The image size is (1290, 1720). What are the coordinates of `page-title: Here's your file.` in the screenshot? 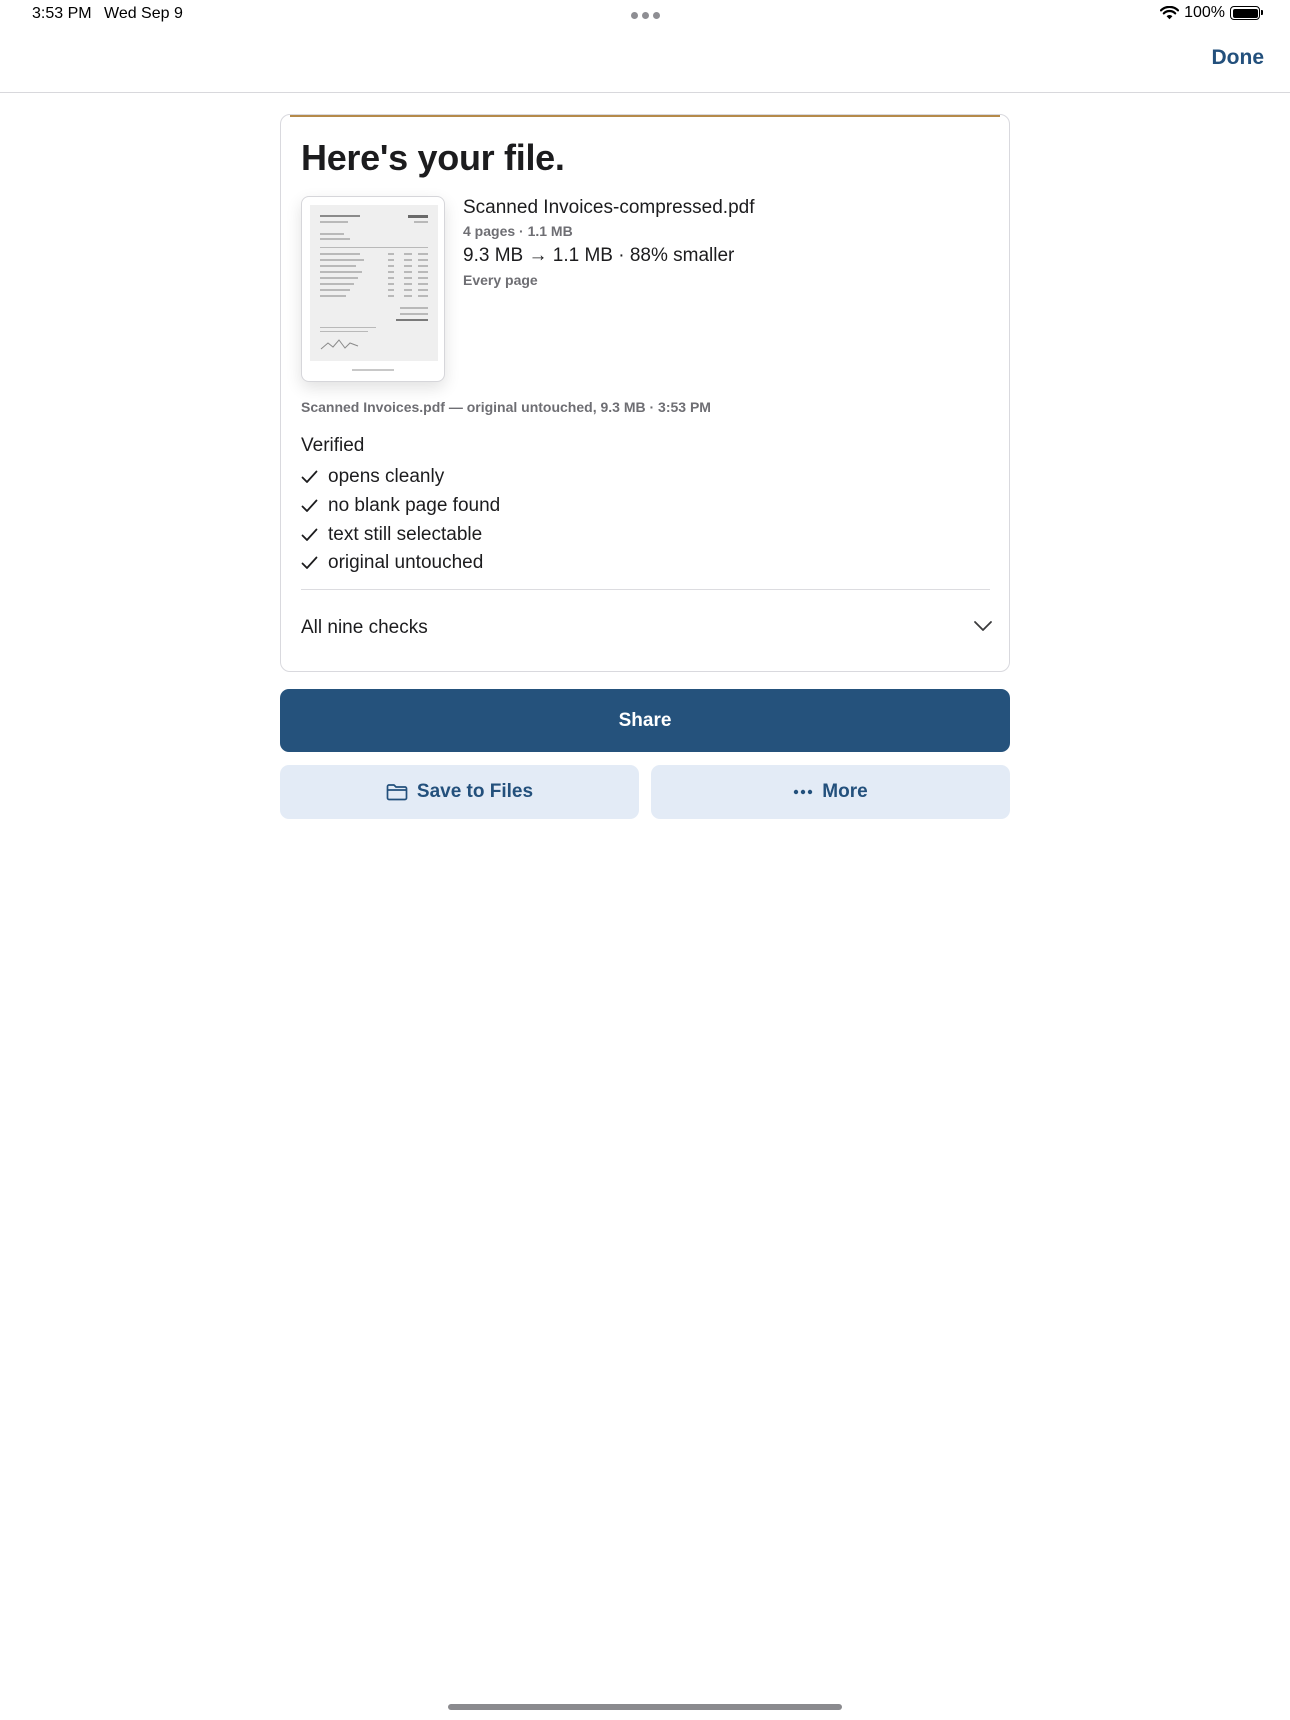 It's located at (433, 157).